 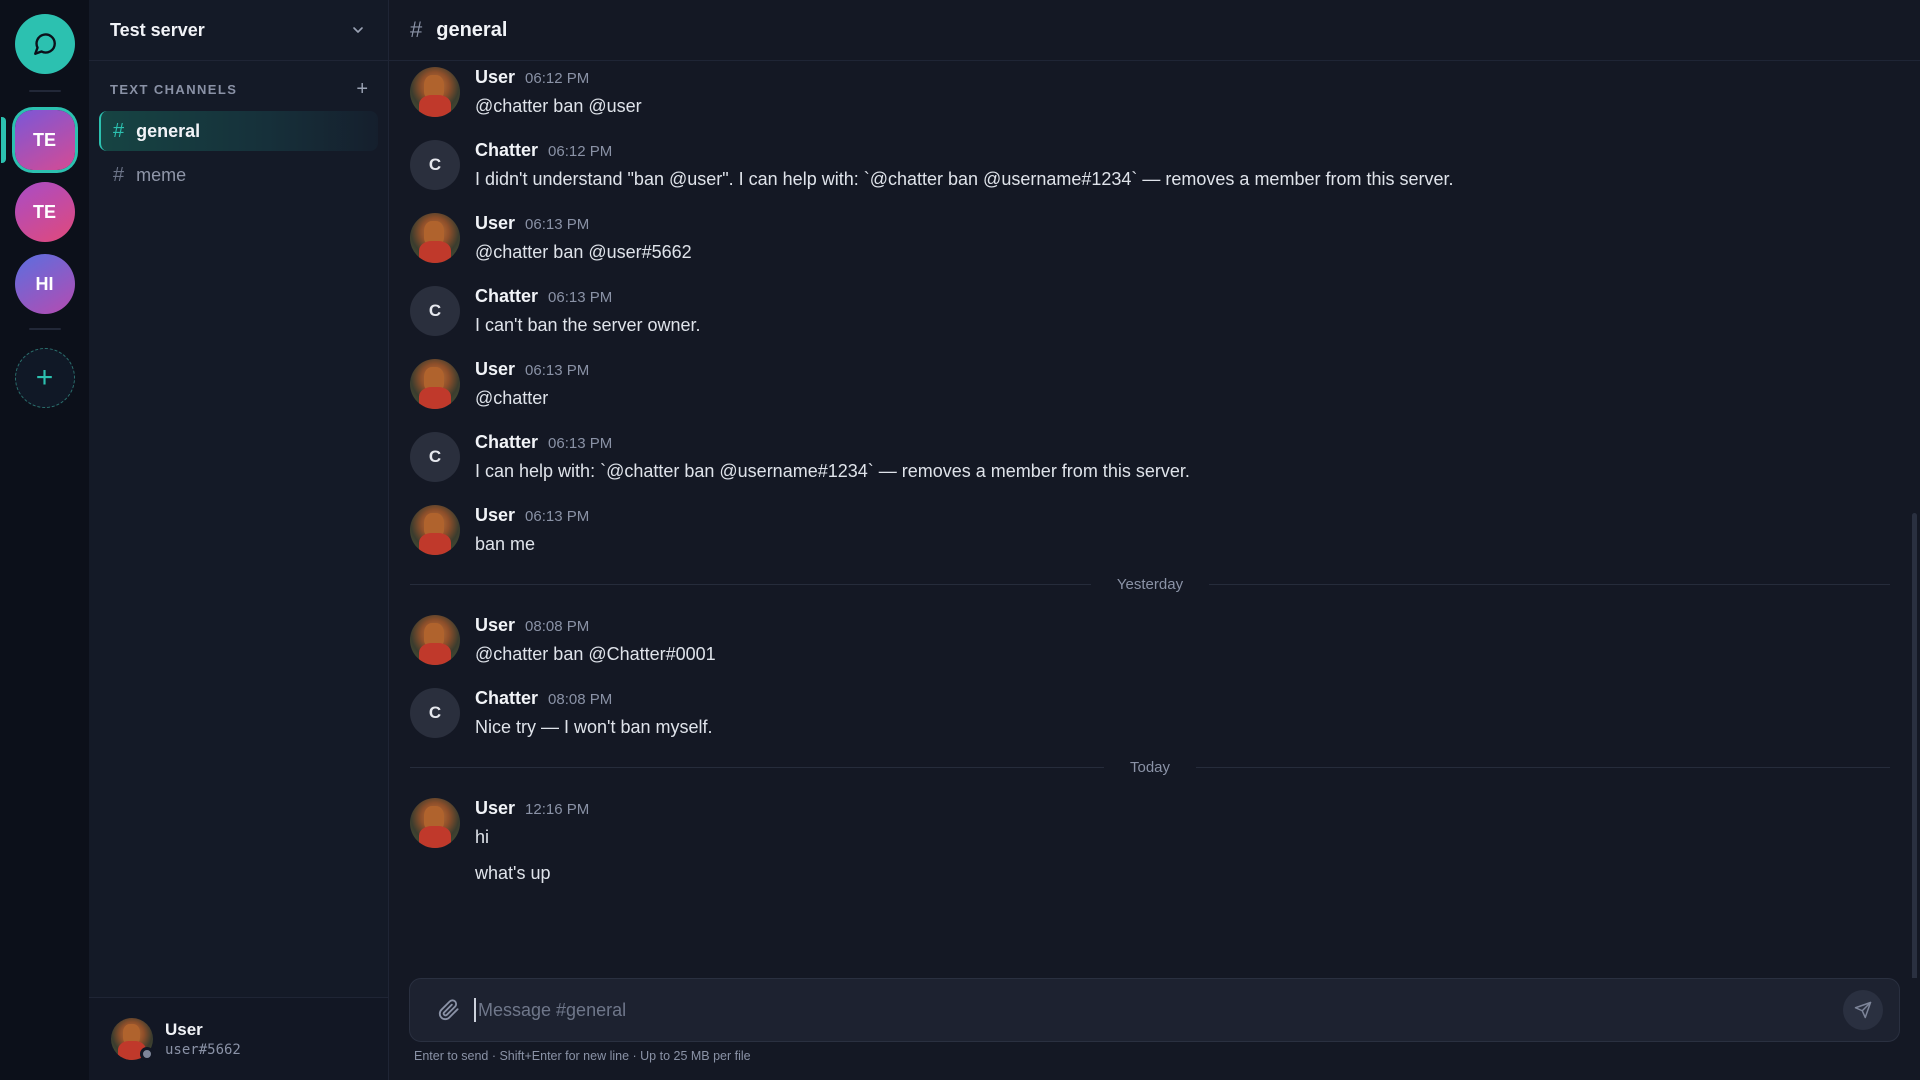 I want to click on user-panel: User user#5662, so click(x=238, y=1038).